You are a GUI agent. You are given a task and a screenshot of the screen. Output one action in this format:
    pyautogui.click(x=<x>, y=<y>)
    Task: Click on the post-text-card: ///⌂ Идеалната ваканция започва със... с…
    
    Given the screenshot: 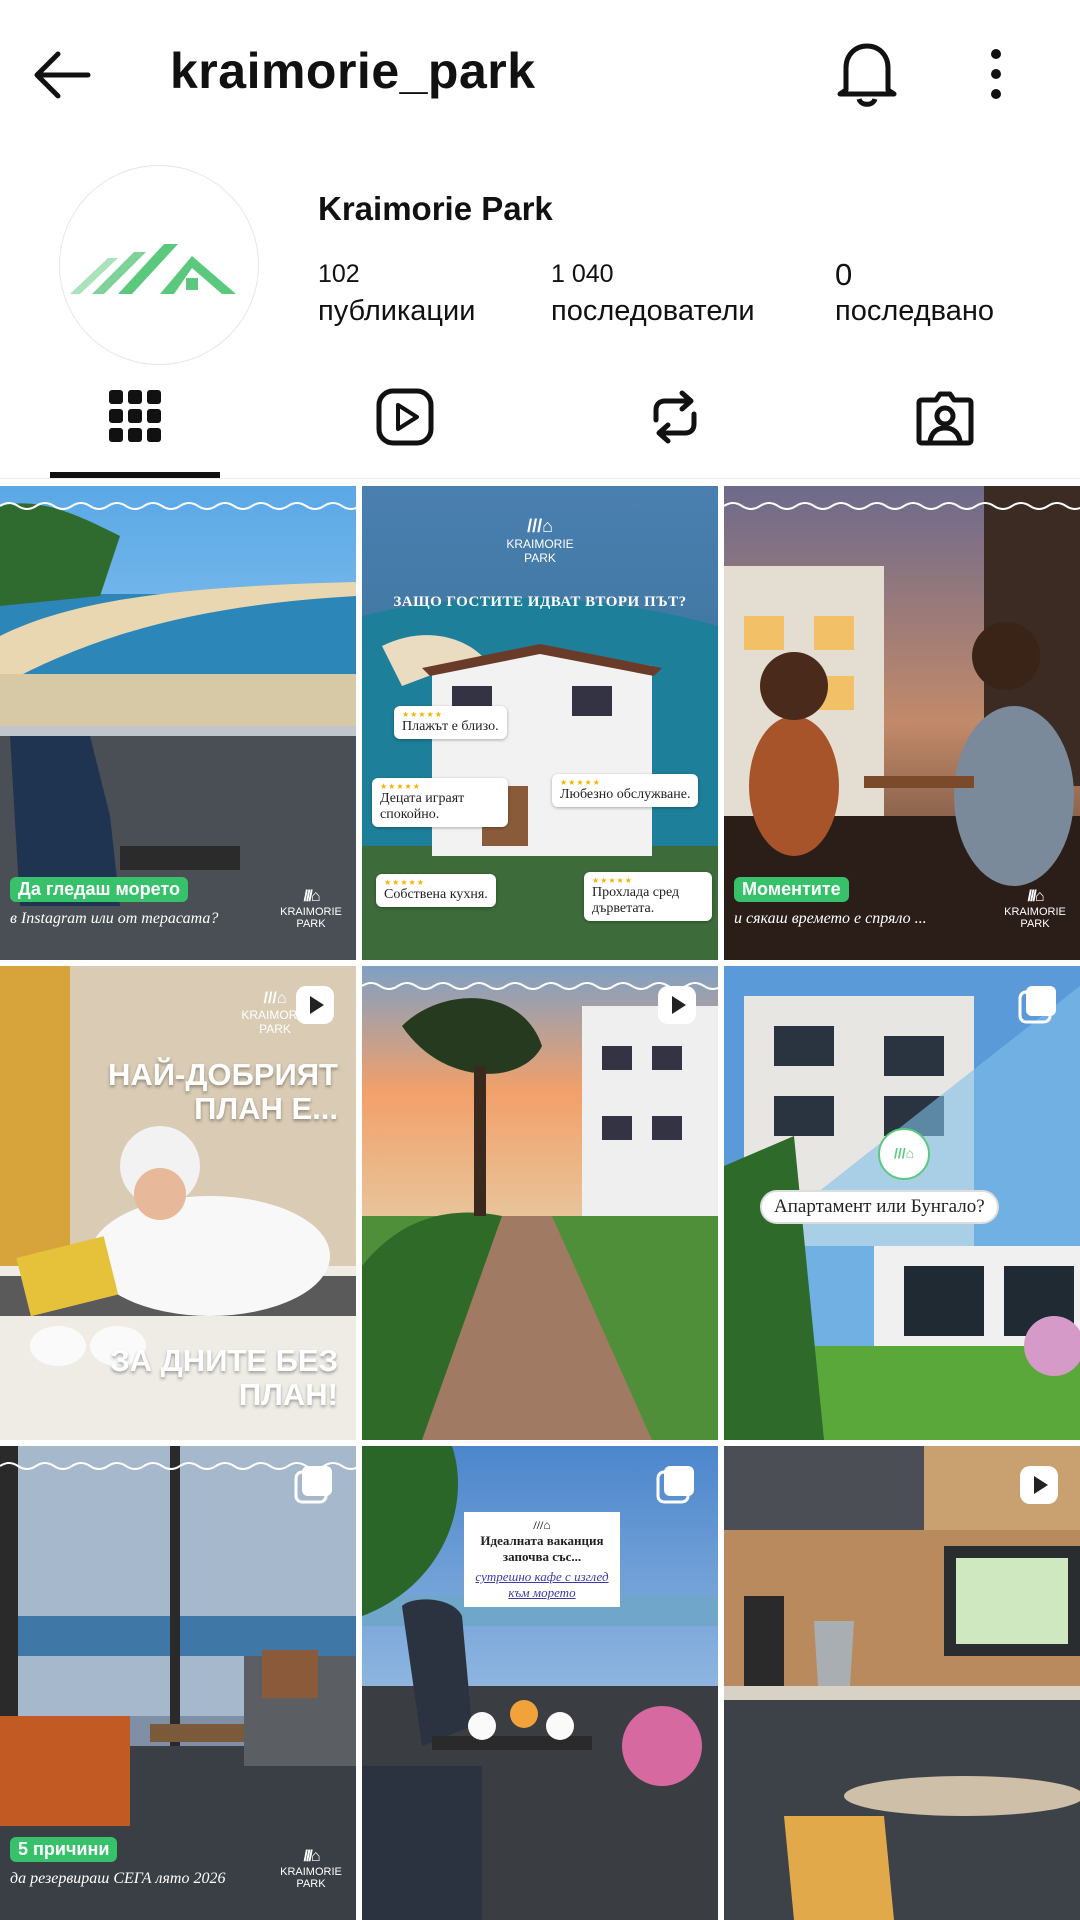 What is the action you would take?
    pyautogui.click(x=542, y=1559)
    